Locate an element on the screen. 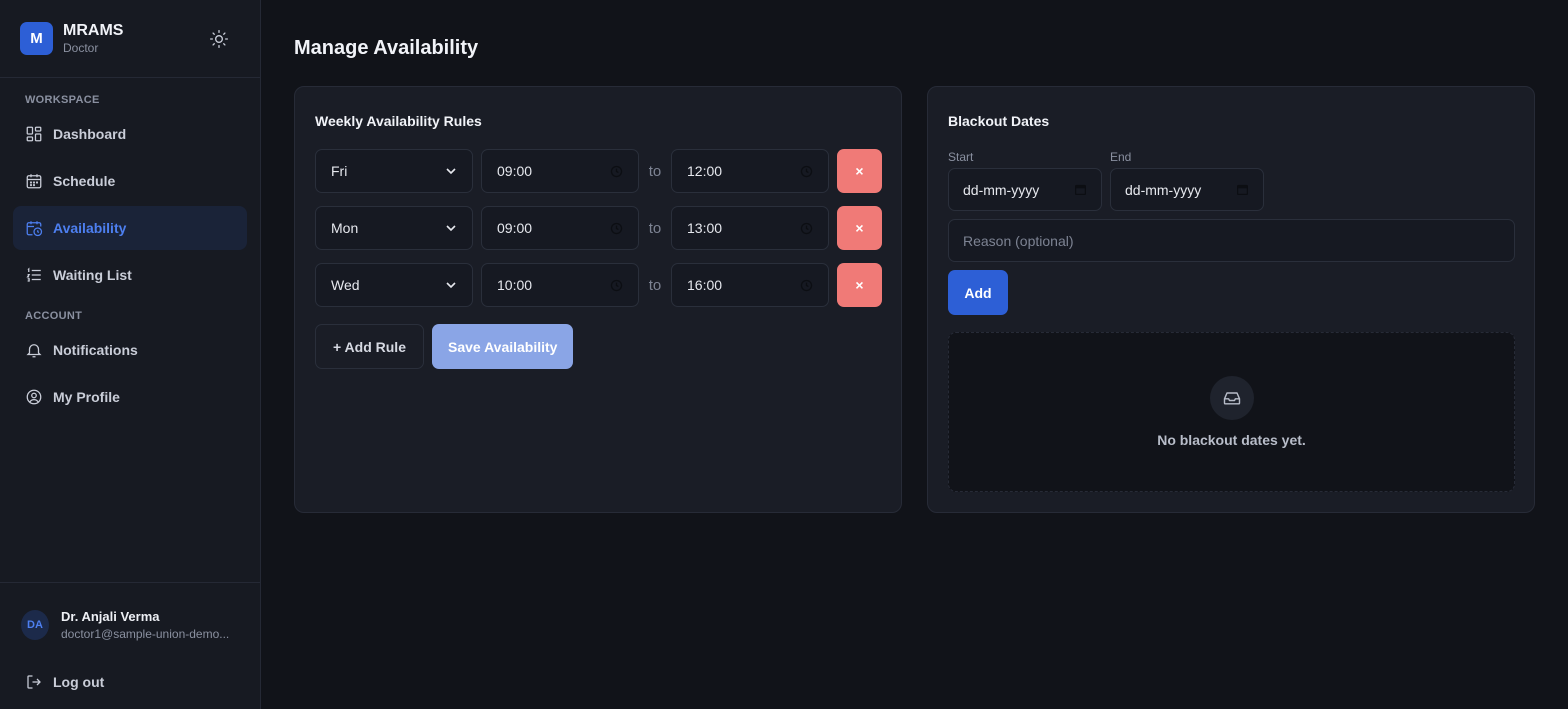 The height and width of the screenshot is (709, 1568). end-time-input: 12:00 is located at coordinates (750, 171).